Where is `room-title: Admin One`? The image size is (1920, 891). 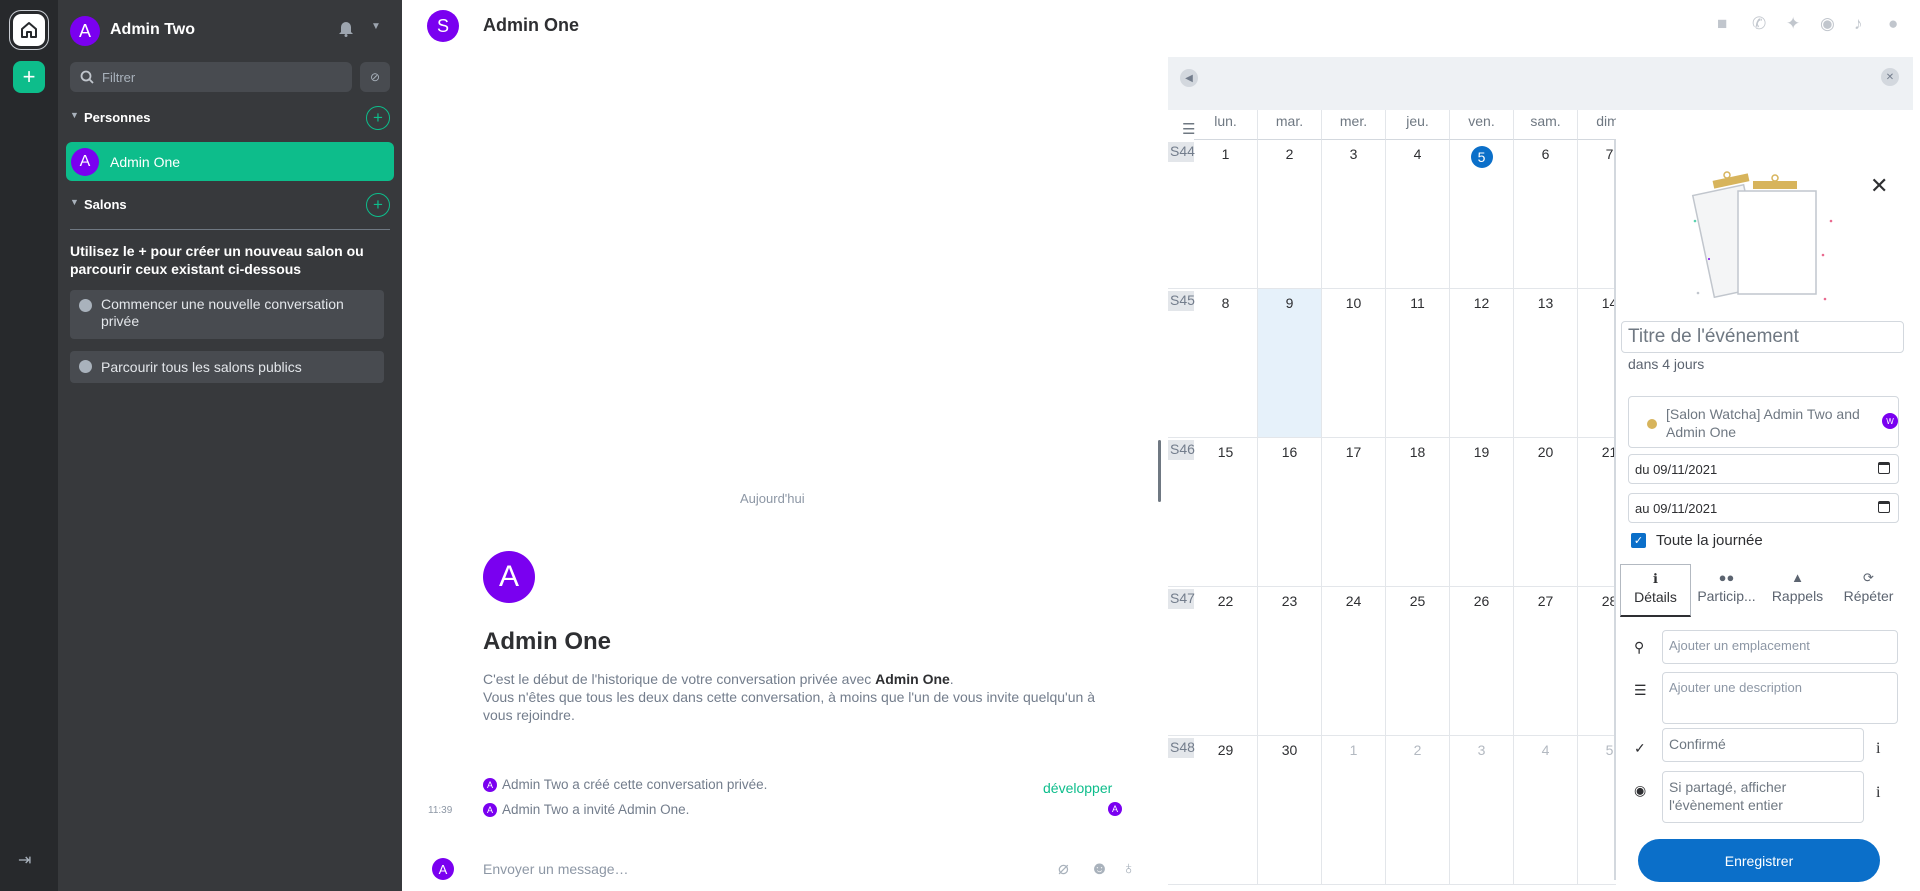
room-title: Admin One is located at coordinates (531, 25).